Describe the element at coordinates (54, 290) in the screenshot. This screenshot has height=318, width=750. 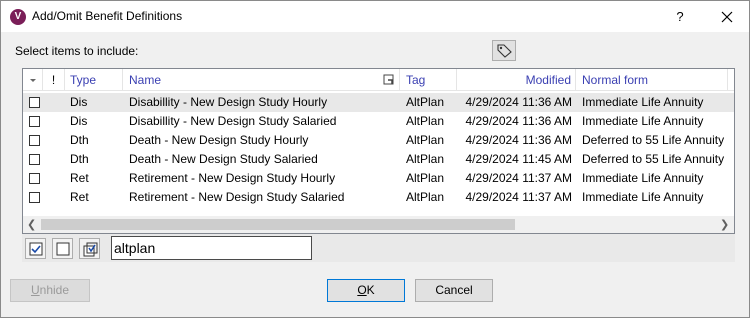
I see `unhide-label: nhide` at that location.